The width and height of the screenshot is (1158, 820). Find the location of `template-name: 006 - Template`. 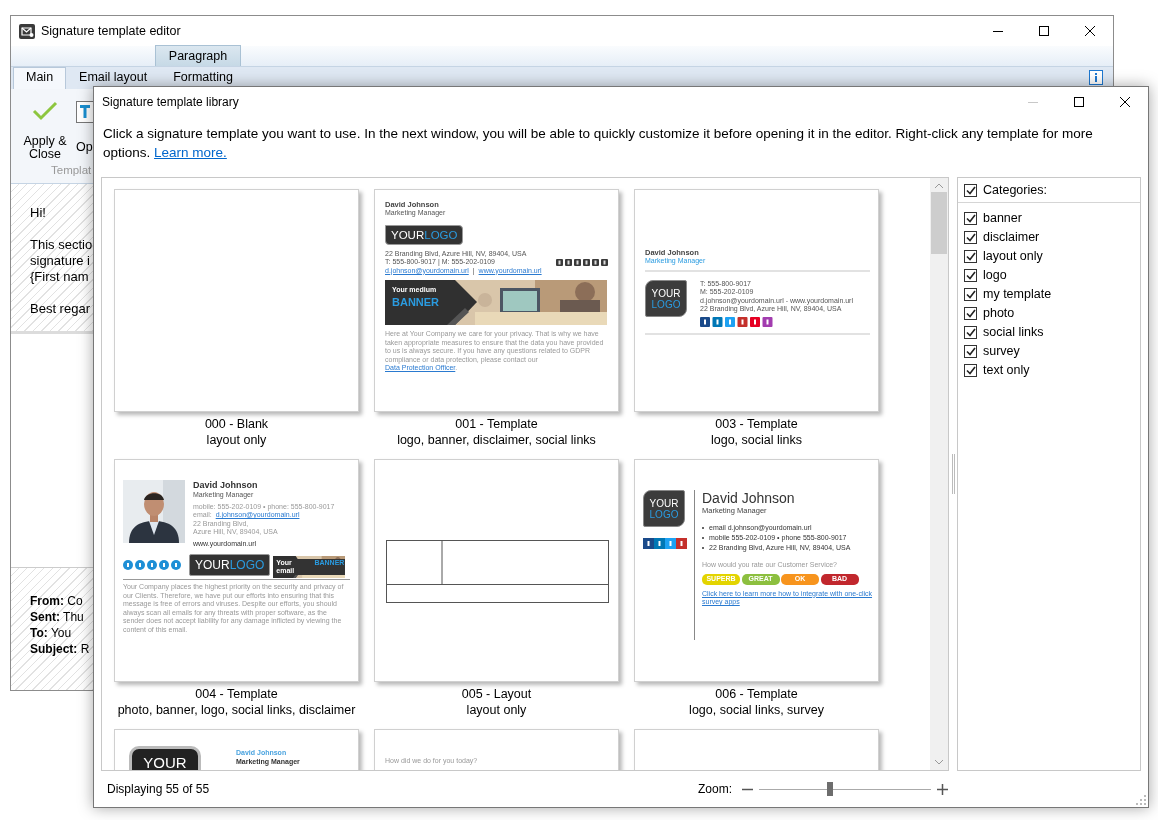

template-name: 006 - Template is located at coordinates (756, 694).